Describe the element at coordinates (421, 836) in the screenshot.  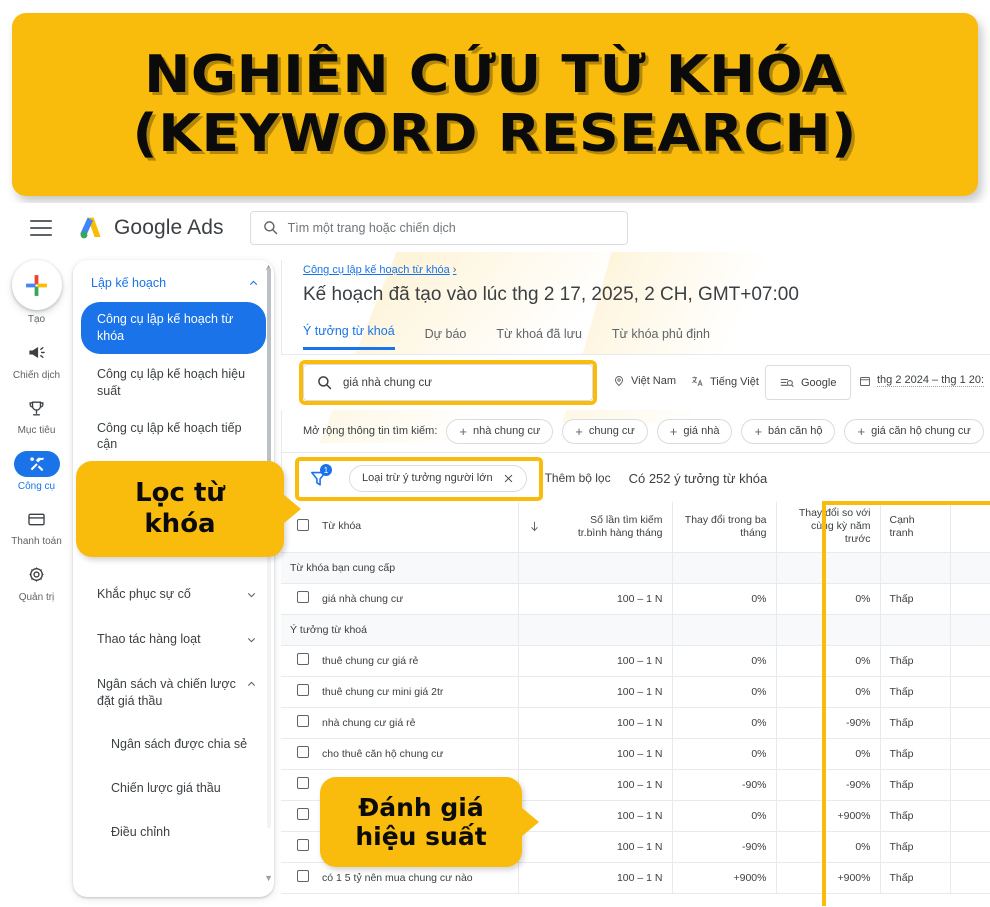
I see `callout-performance-line-2: hiệu suất` at that location.